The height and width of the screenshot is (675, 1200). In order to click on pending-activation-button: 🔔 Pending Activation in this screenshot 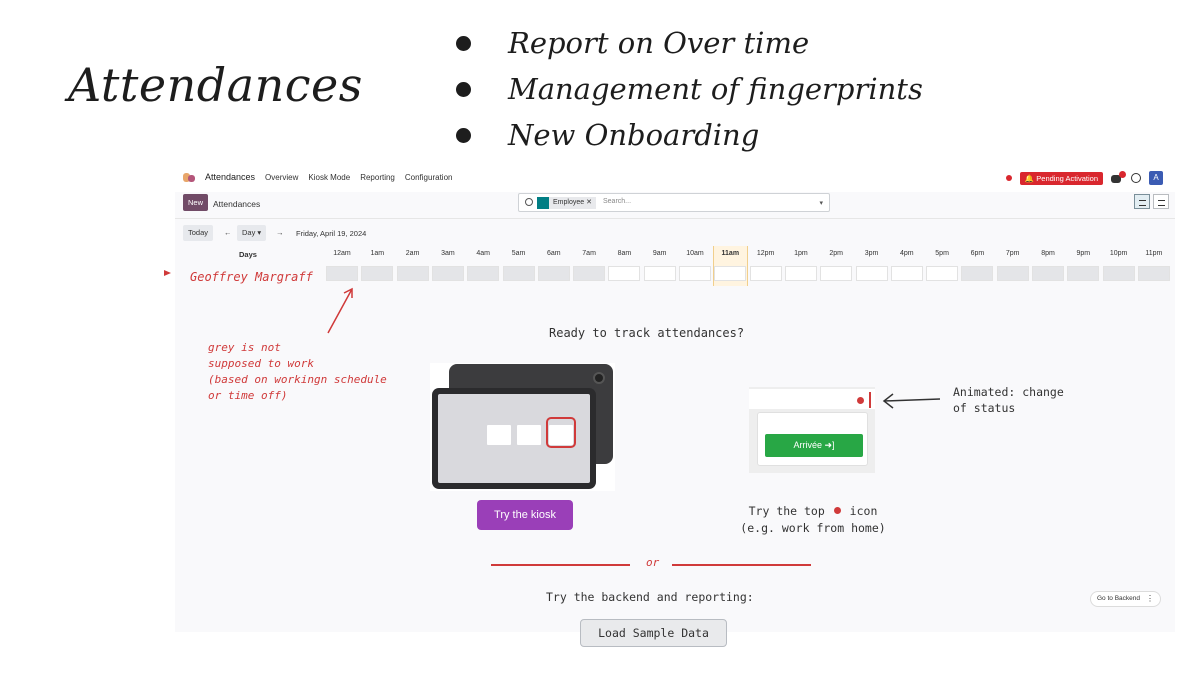, I will do `click(1061, 178)`.